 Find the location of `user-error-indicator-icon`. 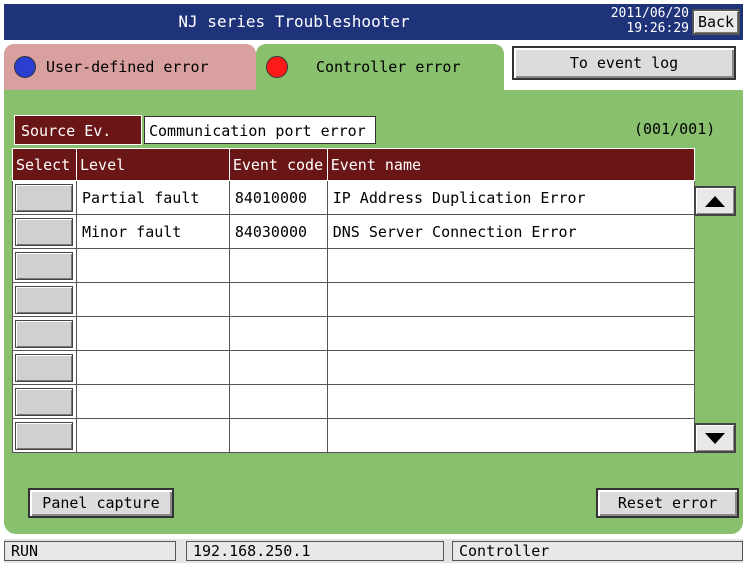

user-error-indicator-icon is located at coordinates (25, 67).